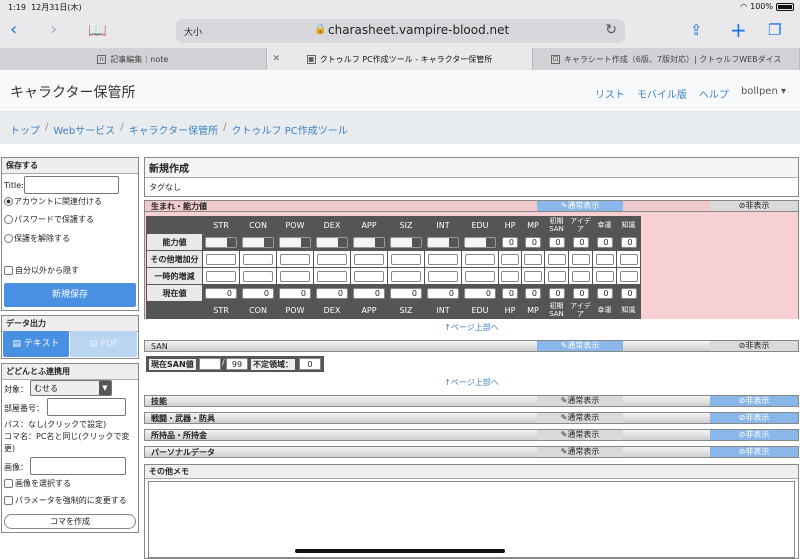 This screenshot has width=800, height=559. I want to click on tab-charasheet: ✕ ▦ クトゥルフ PC作成ツール - キャラクター保管所, so click(400, 59).